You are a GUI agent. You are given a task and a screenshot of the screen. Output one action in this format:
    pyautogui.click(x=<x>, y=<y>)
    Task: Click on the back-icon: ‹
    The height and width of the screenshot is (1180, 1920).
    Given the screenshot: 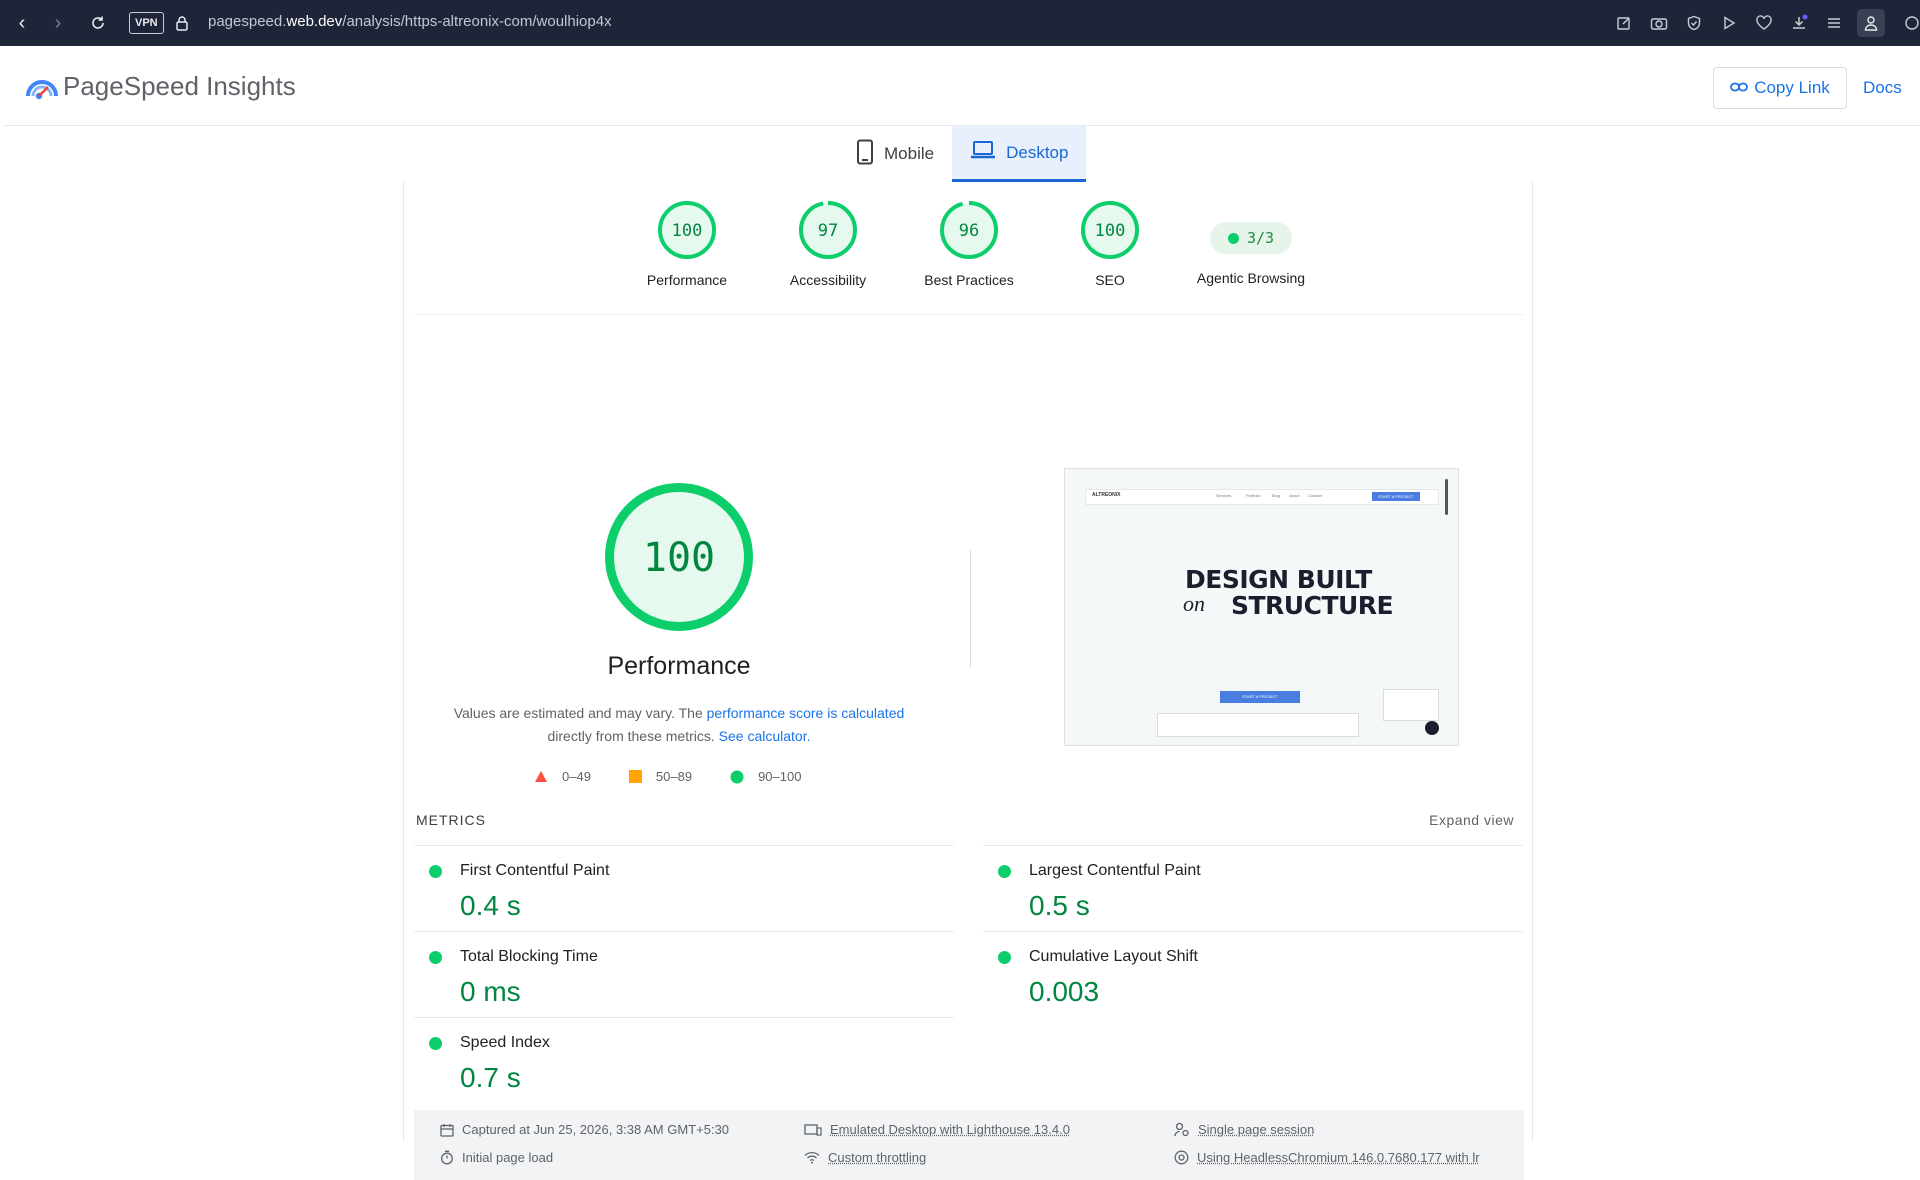 What is the action you would take?
    pyautogui.click(x=22, y=23)
    